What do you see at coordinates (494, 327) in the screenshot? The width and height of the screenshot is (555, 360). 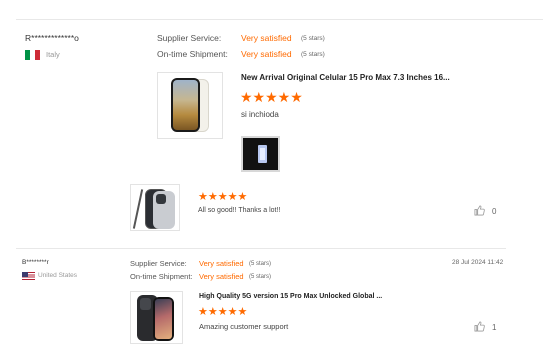 I see `helpful-count: 1` at bounding box center [494, 327].